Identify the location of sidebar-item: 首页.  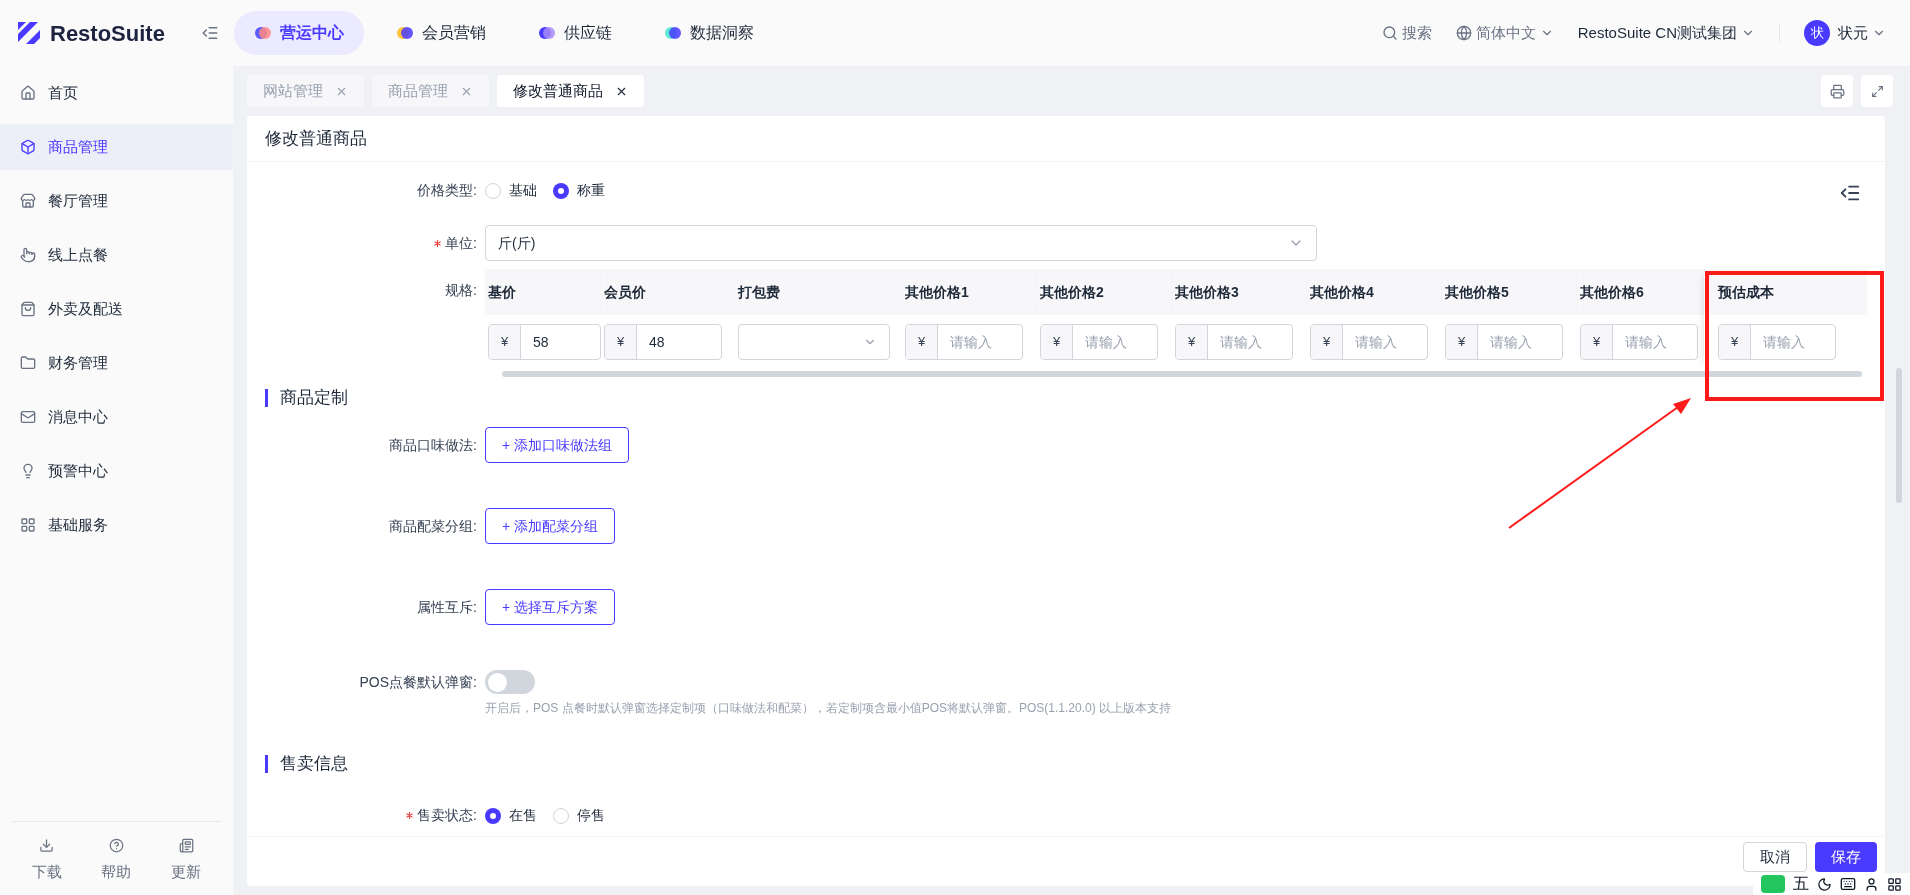
(116, 93).